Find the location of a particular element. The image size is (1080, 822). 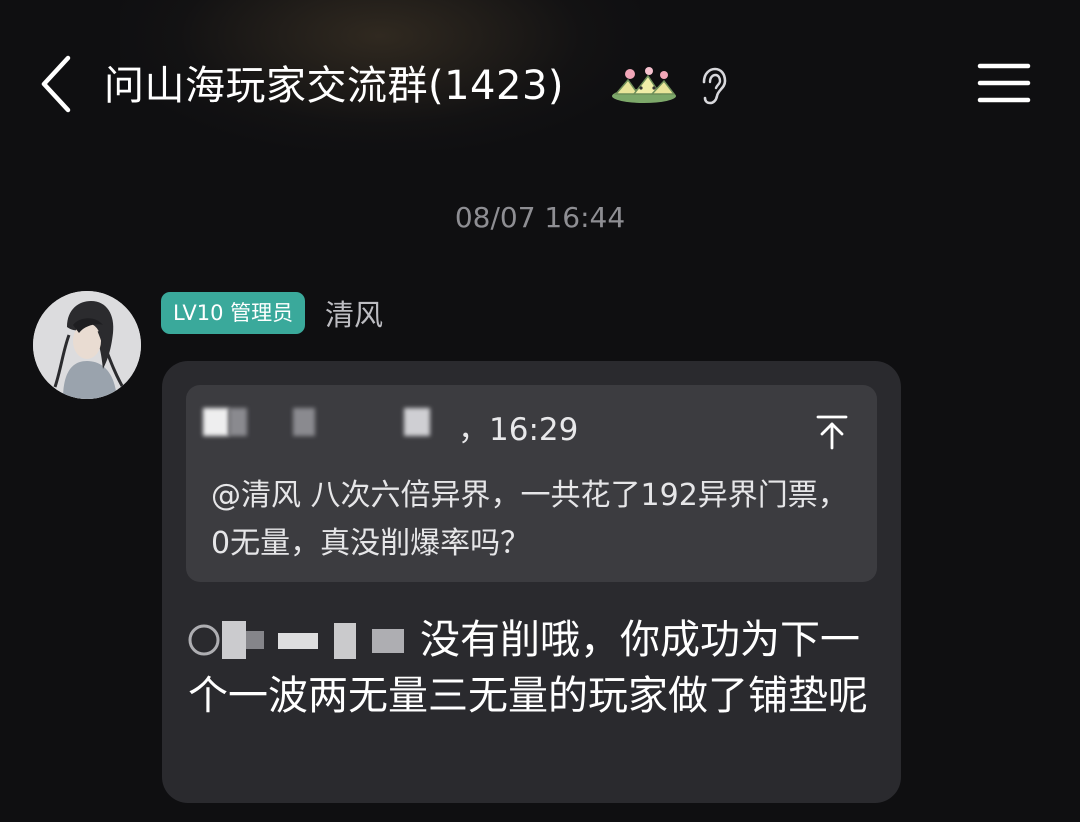

jump-to-original-icon is located at coordinates (832, 432).